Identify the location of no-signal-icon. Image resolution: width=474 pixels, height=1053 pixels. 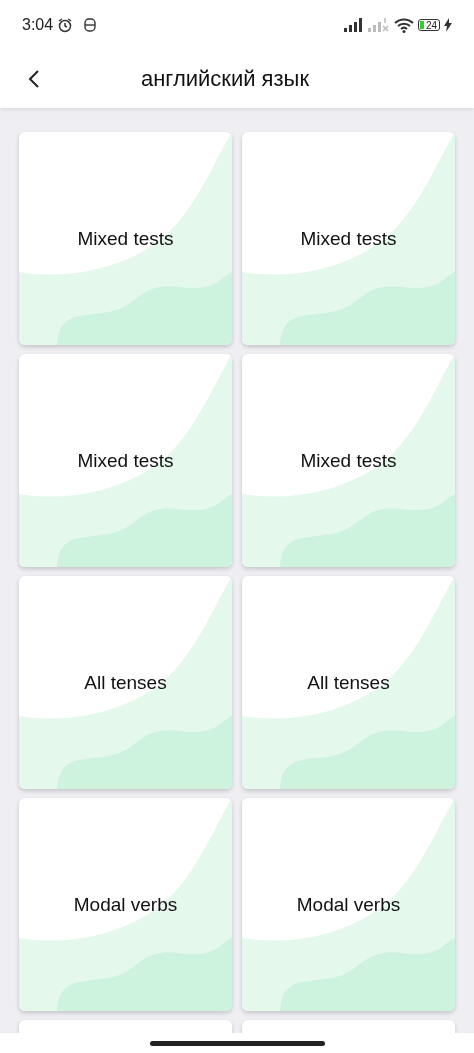
(379, 25).